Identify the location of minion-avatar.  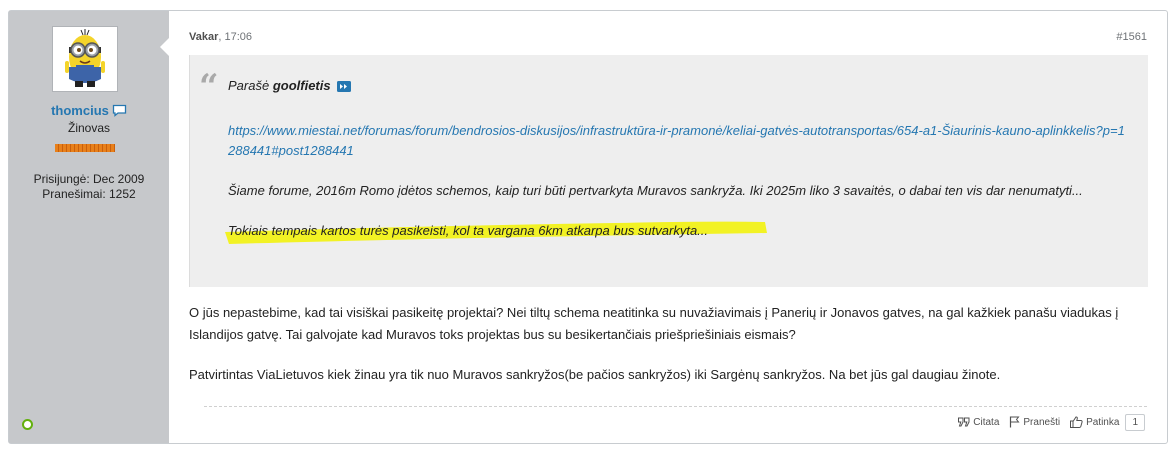
(85, 59).